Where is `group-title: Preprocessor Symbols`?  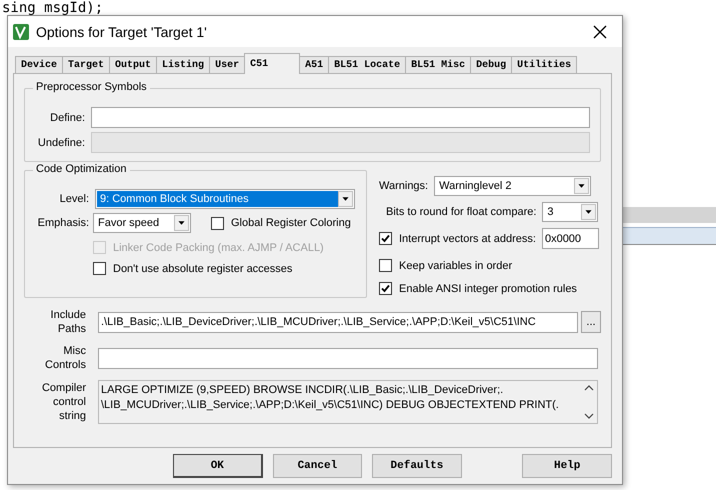 group-title: Preprocessor Symbols is located at coordinates (91, 87).